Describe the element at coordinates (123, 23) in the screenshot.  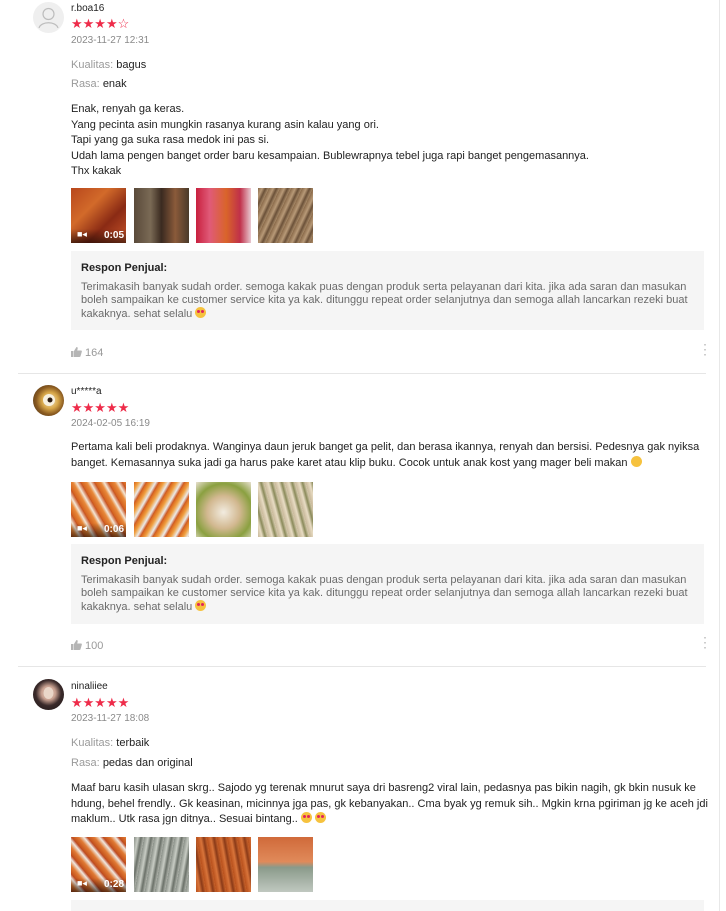
I see `empty-star: ☆` at that location.